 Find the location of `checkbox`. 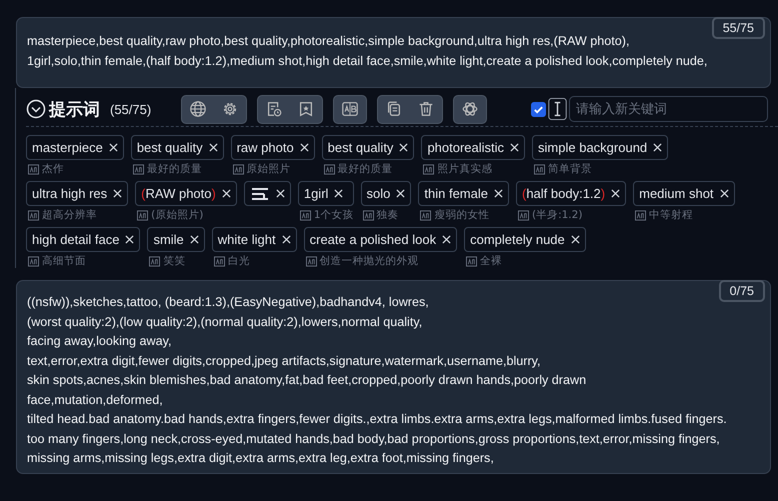

checkbox is located at coordinates (538, 109).